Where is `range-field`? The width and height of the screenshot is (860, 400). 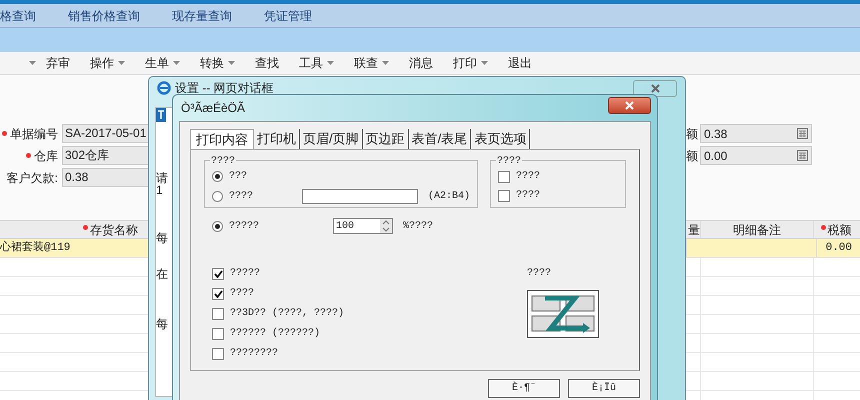 range-field is located at coordinates (360, 196).